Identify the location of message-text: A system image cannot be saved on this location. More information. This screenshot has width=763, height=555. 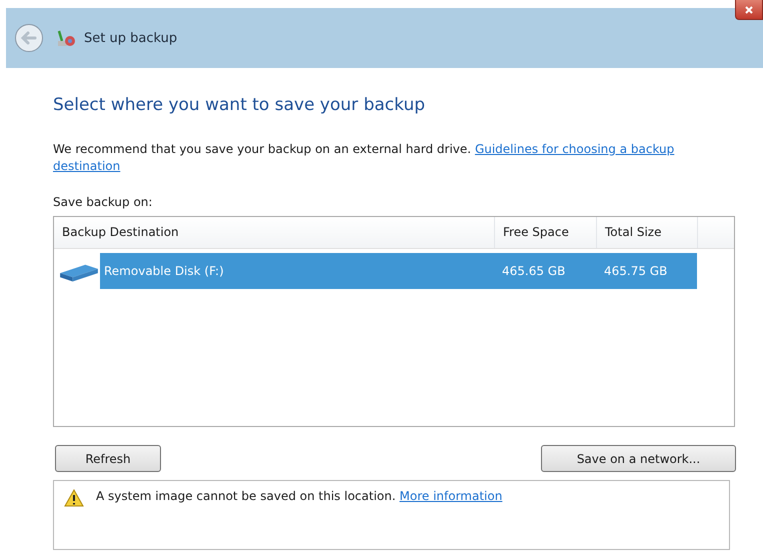
(299, 496).